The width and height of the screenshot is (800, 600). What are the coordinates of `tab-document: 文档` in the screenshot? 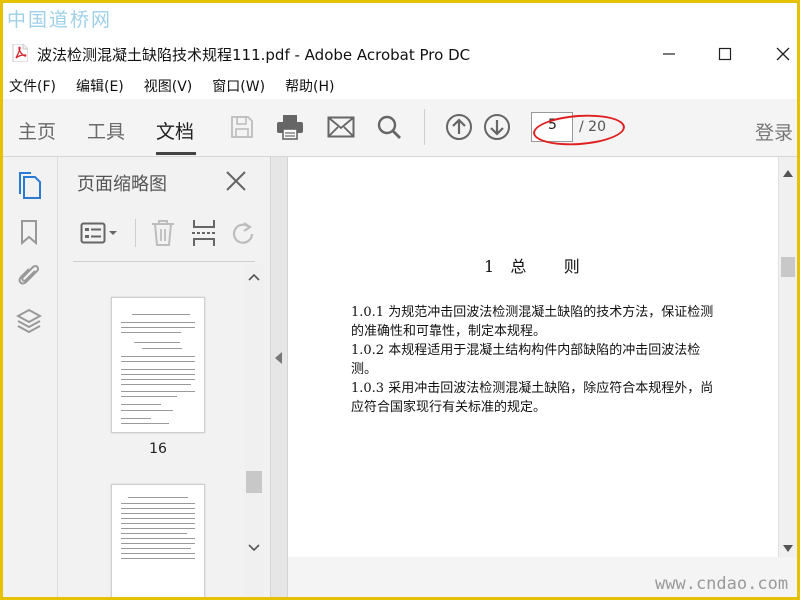 It's located at (175, 130).